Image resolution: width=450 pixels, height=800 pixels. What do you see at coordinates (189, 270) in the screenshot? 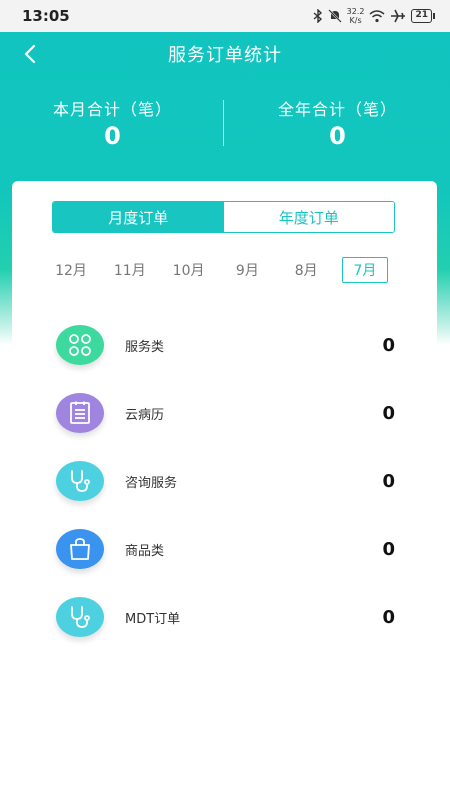
I see `month-10: 10月` at bounding box center [189, 270].